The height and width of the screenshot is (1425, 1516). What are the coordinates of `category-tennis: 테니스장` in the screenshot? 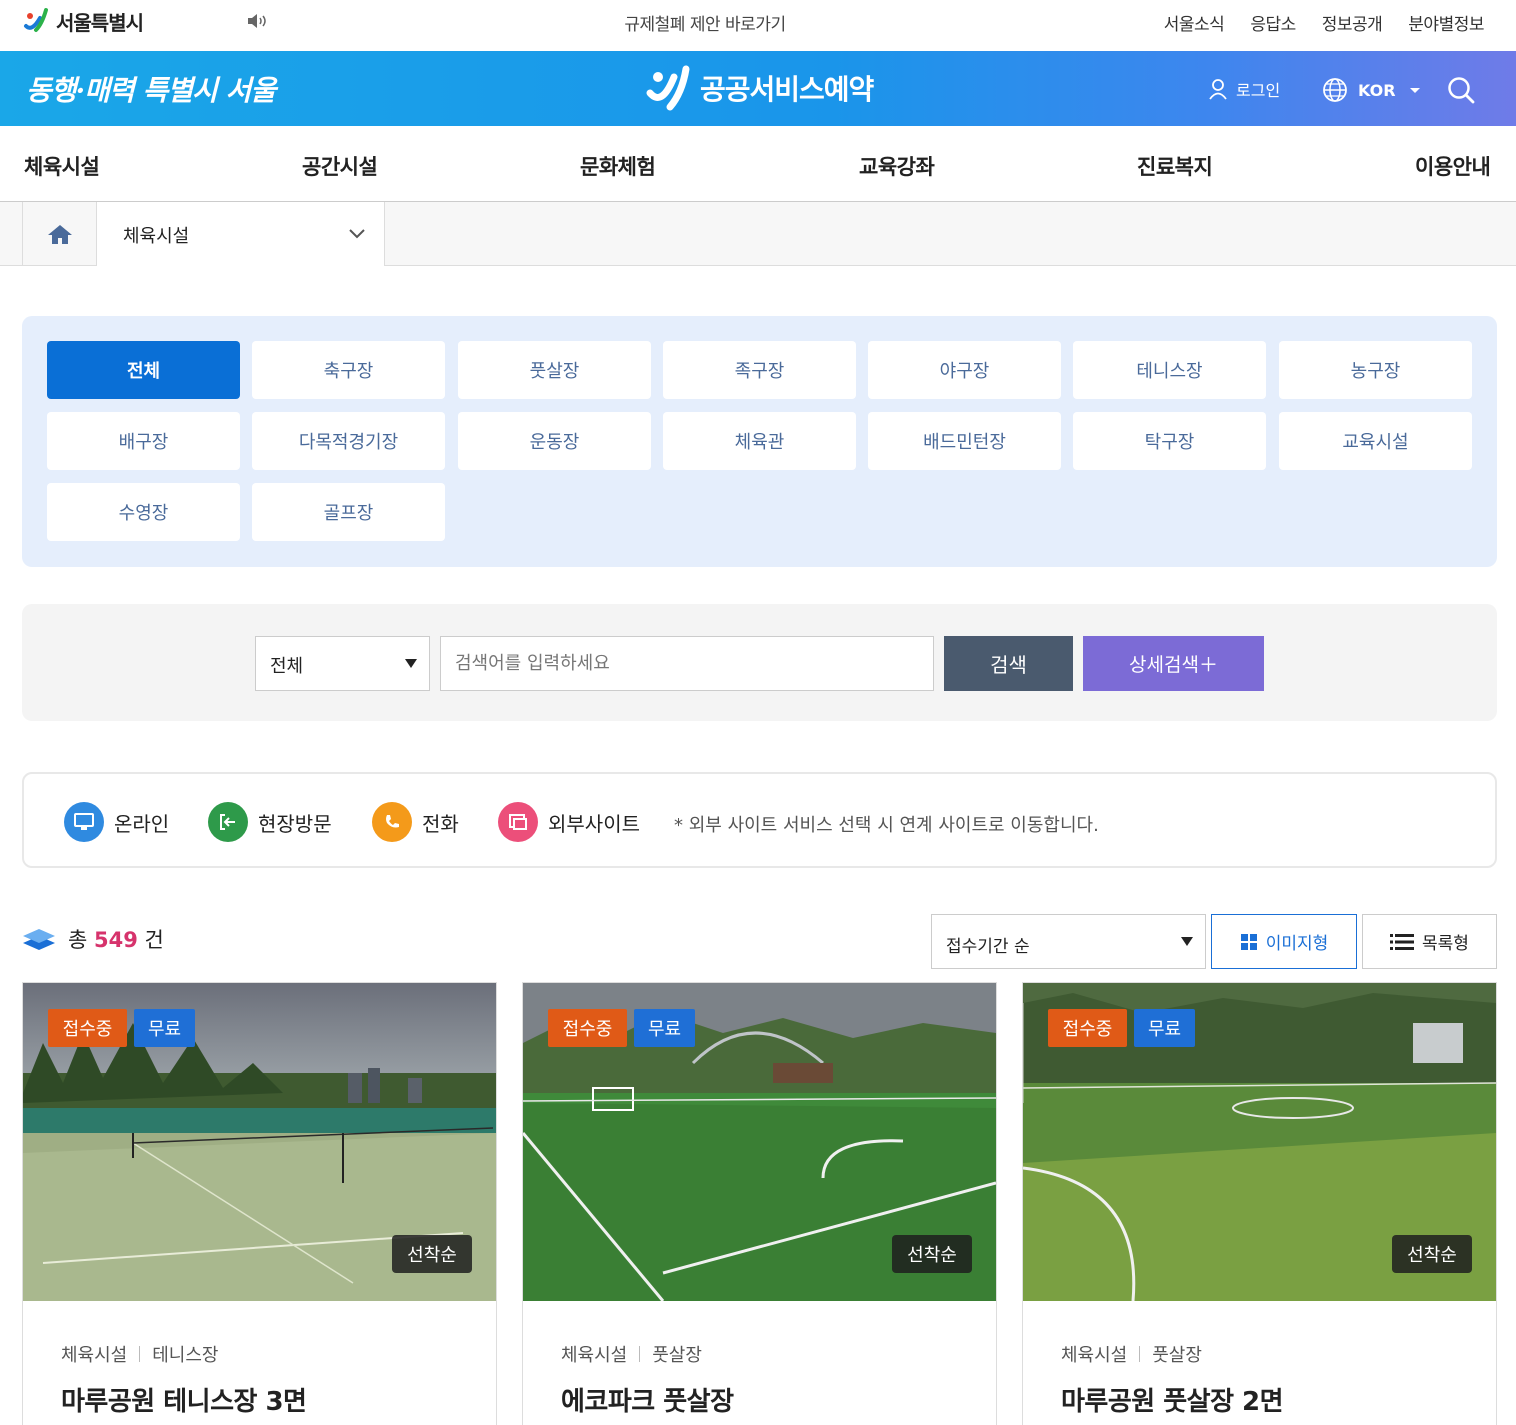 It's located at (1169, 370).